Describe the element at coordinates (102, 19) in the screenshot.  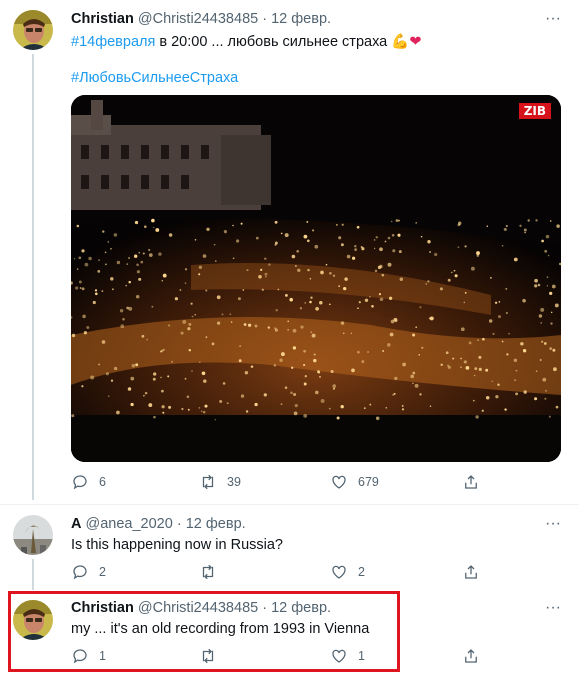
I see `author-name: Christian` at that location.